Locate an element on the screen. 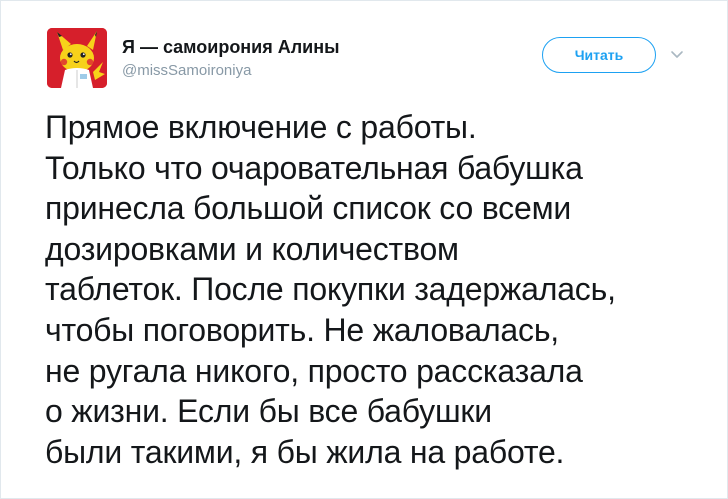  pikachu-avatar-icon is located at coordinates (77, 58).